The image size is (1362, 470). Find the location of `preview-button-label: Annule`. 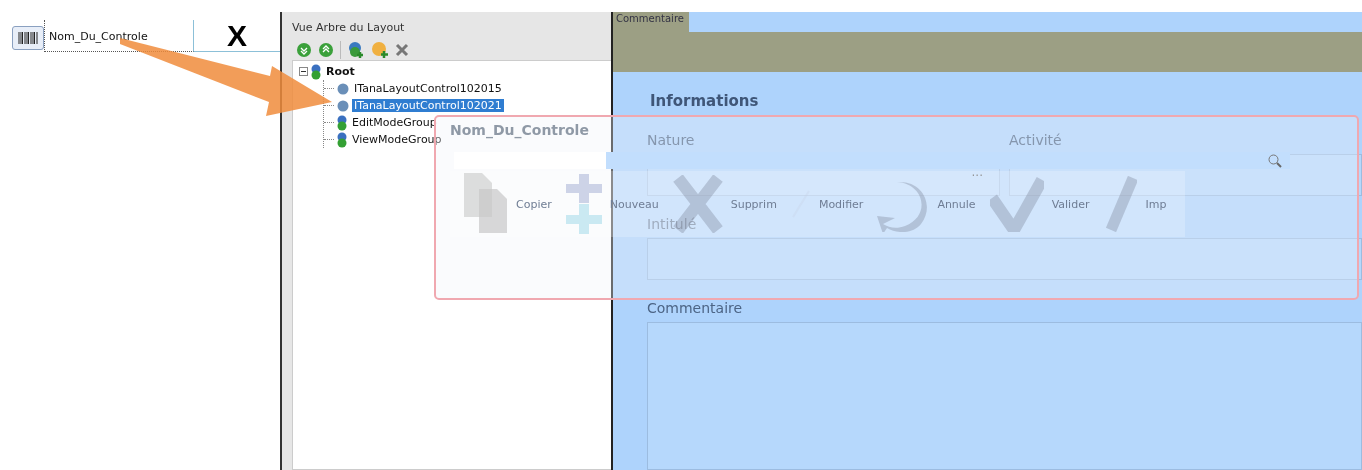

preview-button-label: Annule is located at coordinates (956, 204).